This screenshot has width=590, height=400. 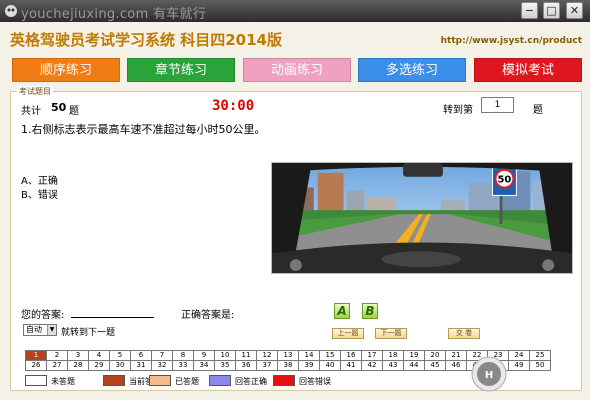 What do you see at coordinates (538, 110) in the screenshot?
I see `goto-unit: 题` at bounding box center [538, 110].